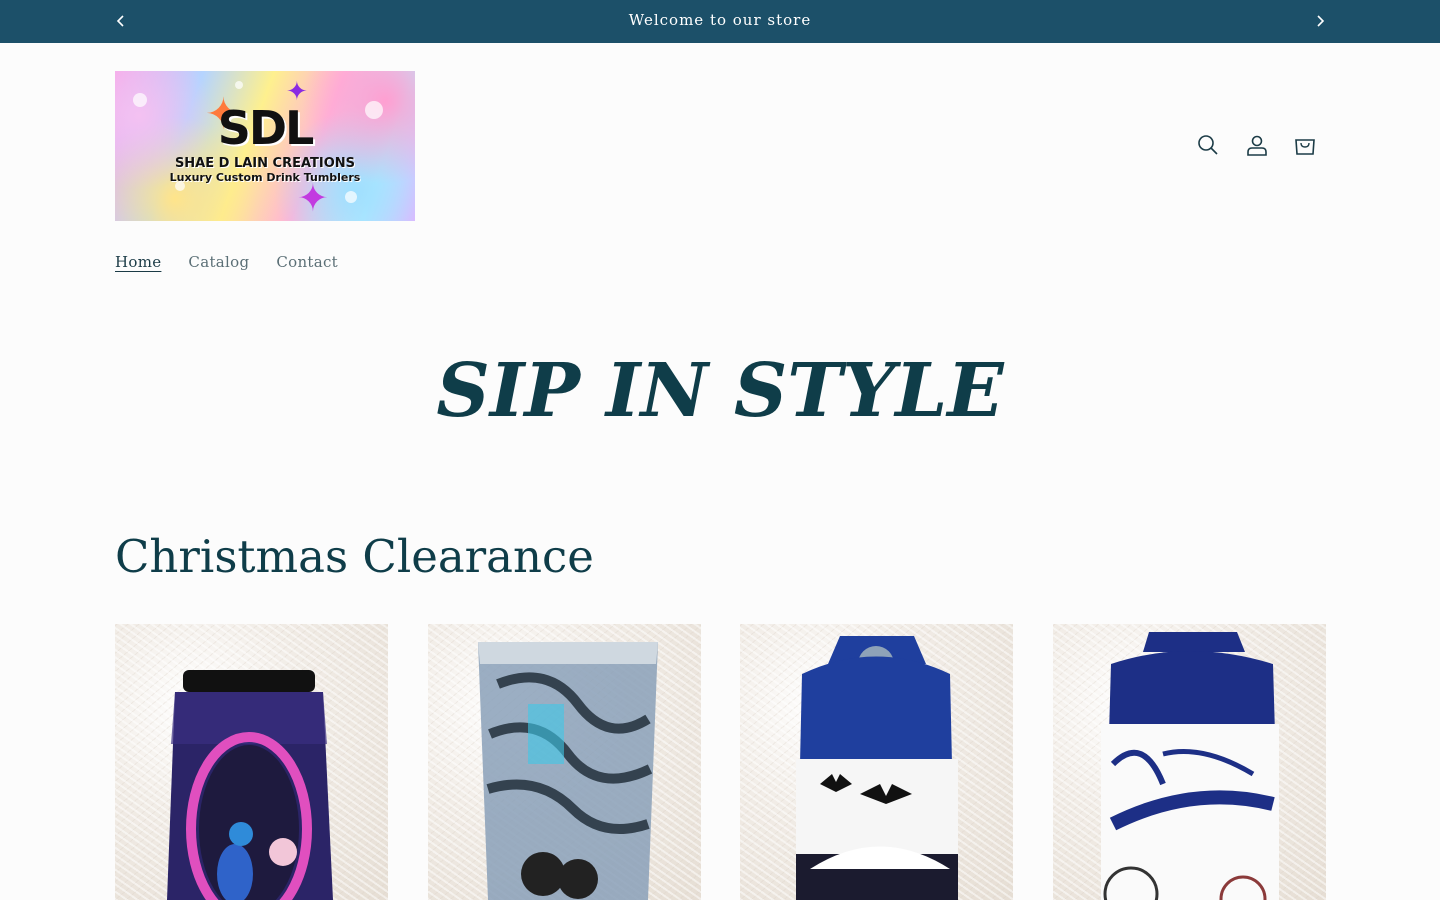  I want to click on star-icon: ✦, so click(313, 198).